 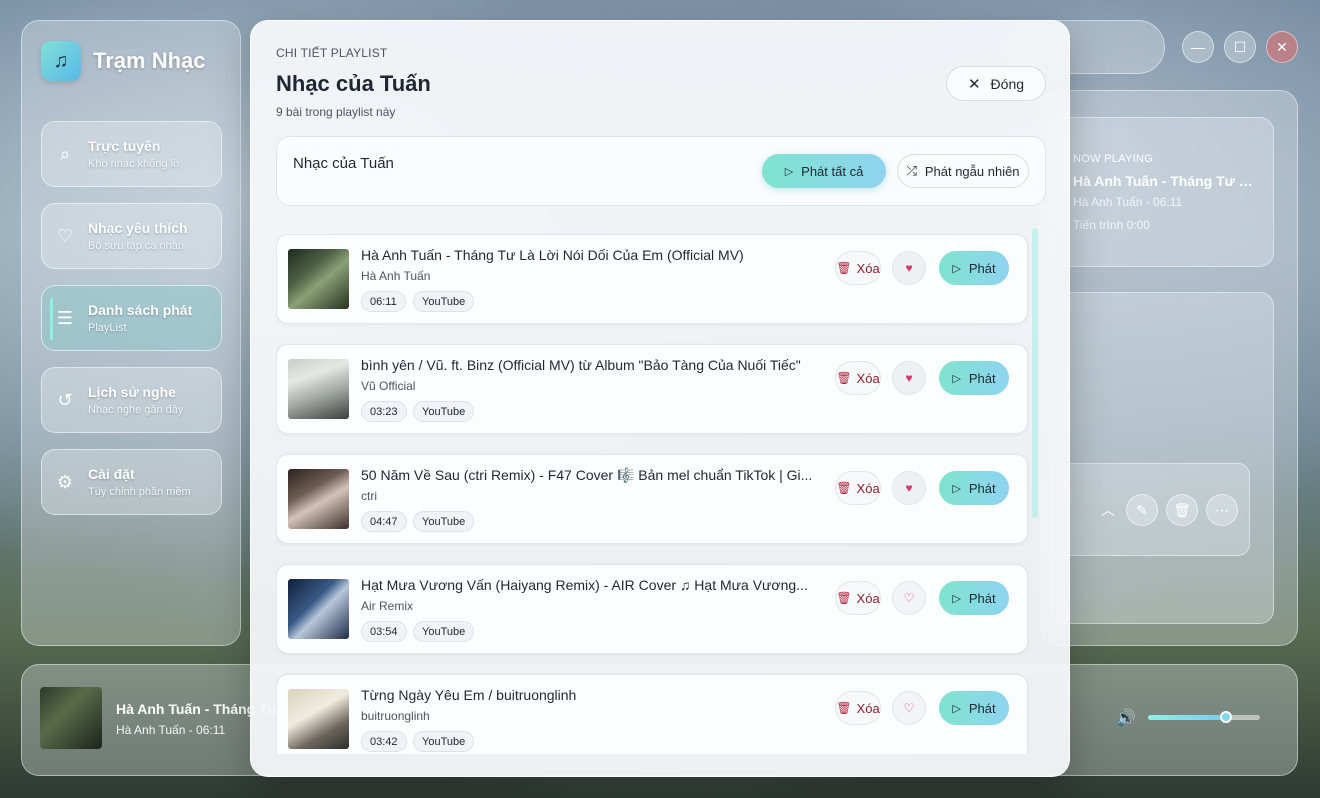 I want to click on play-all-button: ▷ Phát tất cả, so click(x=824, y=171).